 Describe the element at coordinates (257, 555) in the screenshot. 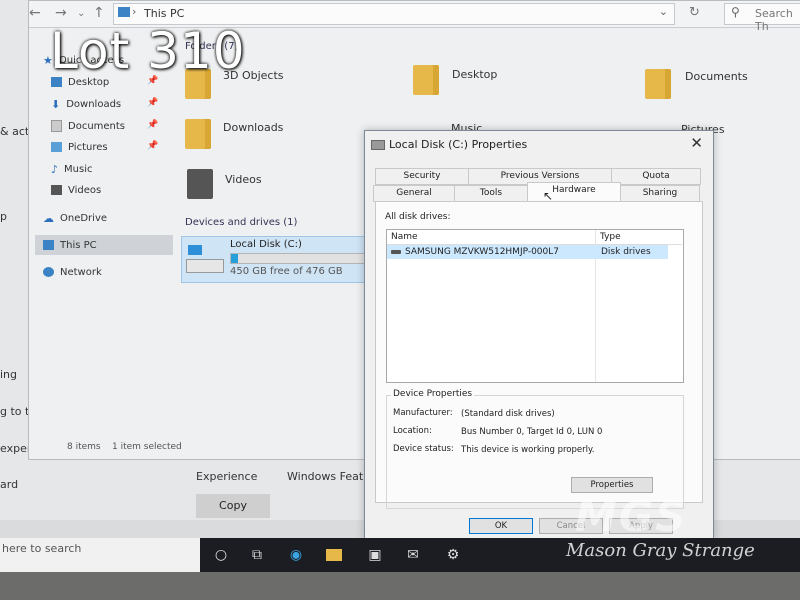

I see `task-view-icon: ⧉` at that location.